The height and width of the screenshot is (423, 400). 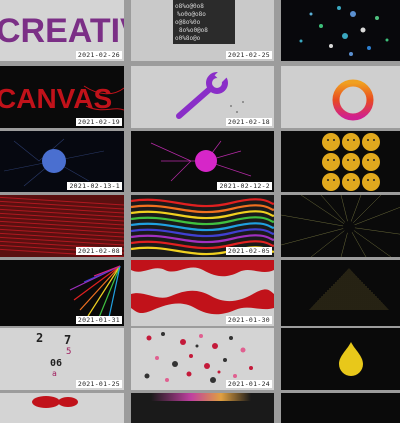 What do you see at coordinates (248, 320) in the screenshot?
I see `tile-date: 2021-01-30` at bounding box center [248, 320].